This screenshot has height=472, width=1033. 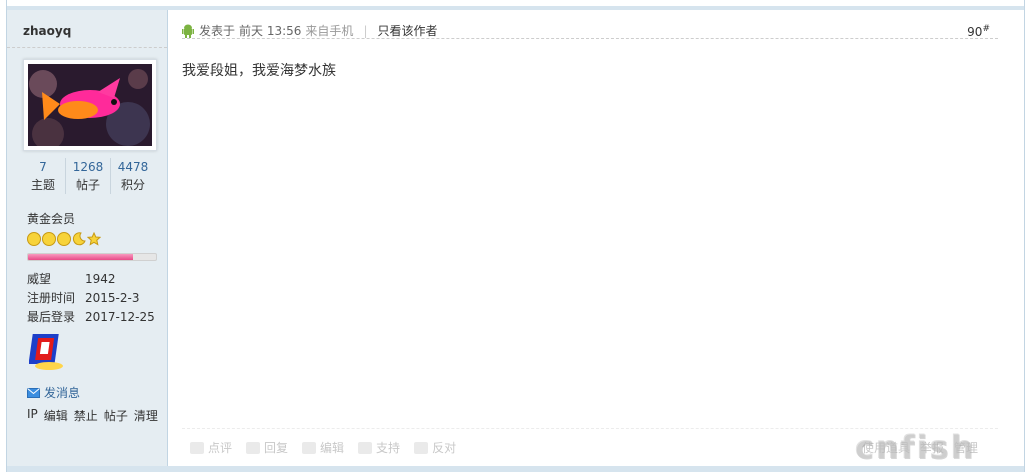 What do you see at coordinates (388, 448) in the screenshot?
I see `action-label: 支持` at bounding box center [388, 448].